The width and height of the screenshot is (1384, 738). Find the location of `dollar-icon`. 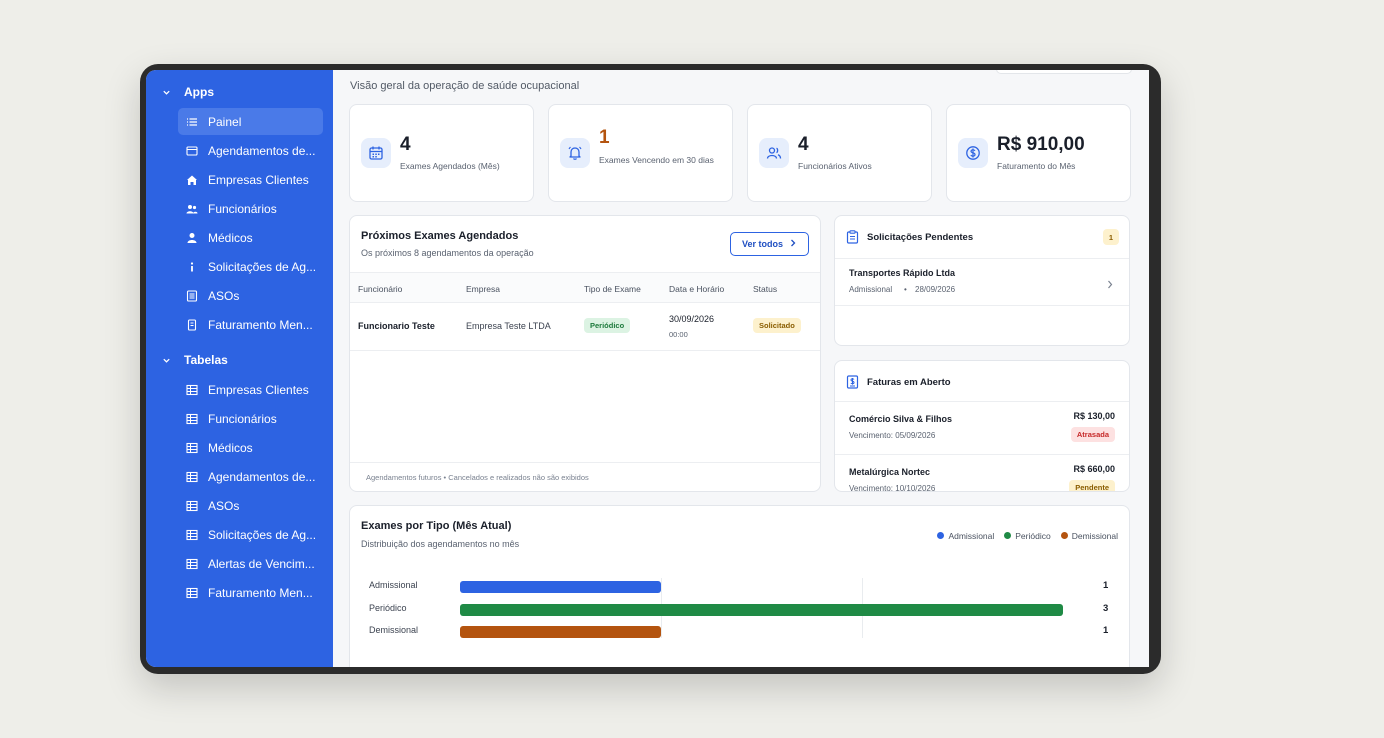

dollar-icon is located at coordinates (973, 153).